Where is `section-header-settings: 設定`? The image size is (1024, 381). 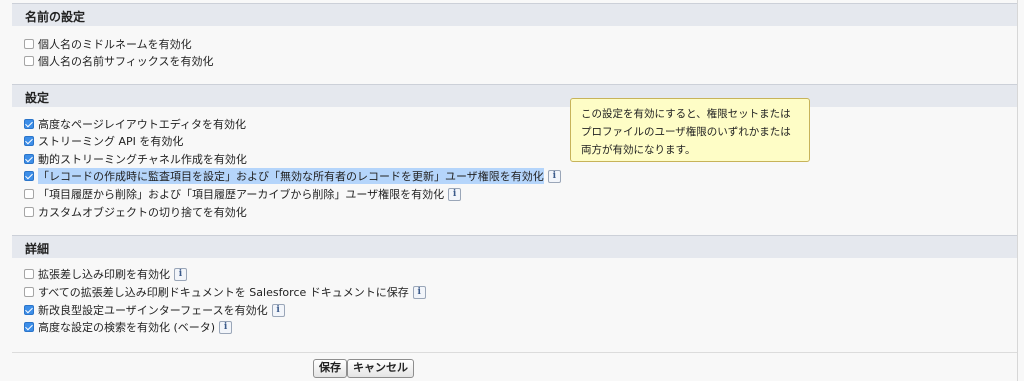 section-header-settings: 設定 is located at coordinates (514, 95).